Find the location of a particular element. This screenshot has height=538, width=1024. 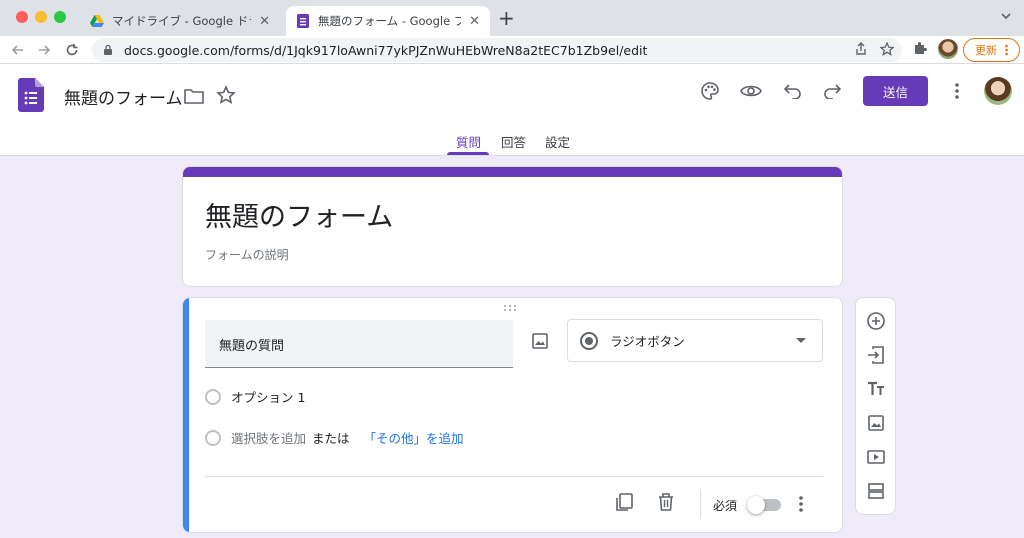

import-questions-icon is located at coordinates (876, 355).